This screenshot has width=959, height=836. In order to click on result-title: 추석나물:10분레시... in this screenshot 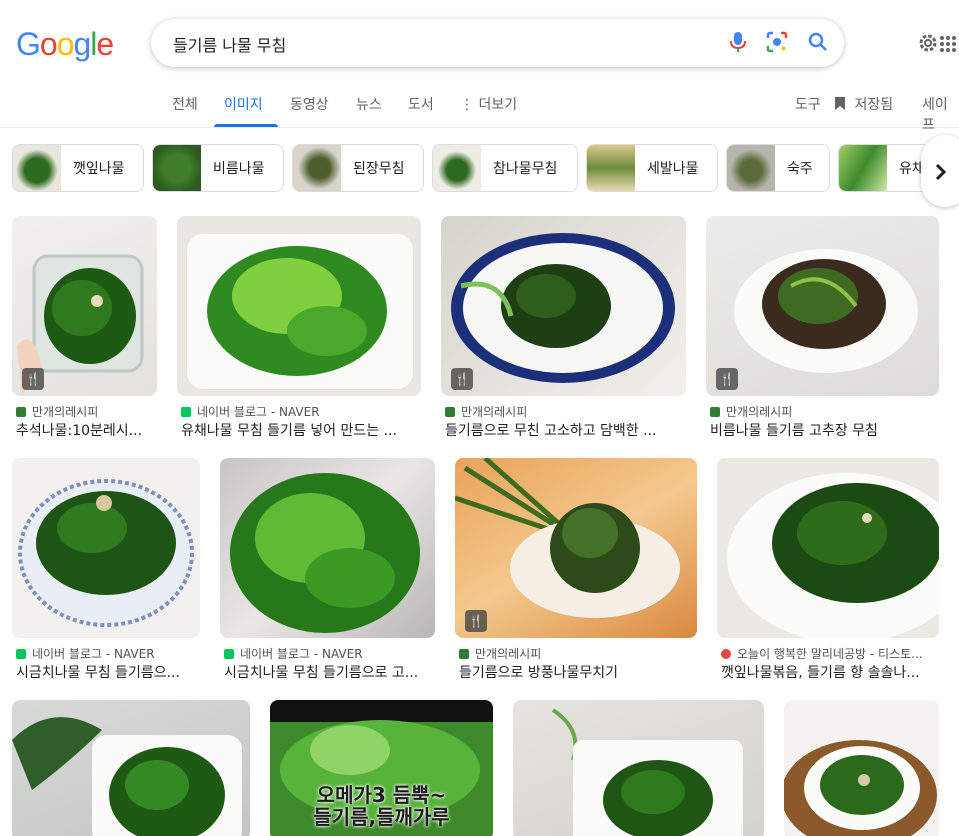, I will do `click(86, 430)`.